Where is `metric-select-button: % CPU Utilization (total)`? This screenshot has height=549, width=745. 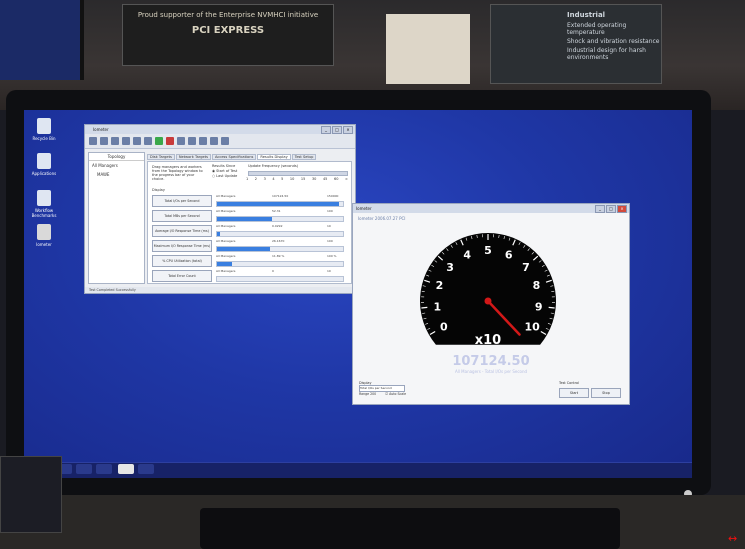 metric-select-button: % CPU Utilization (total) is located at coordinates (182, 261).